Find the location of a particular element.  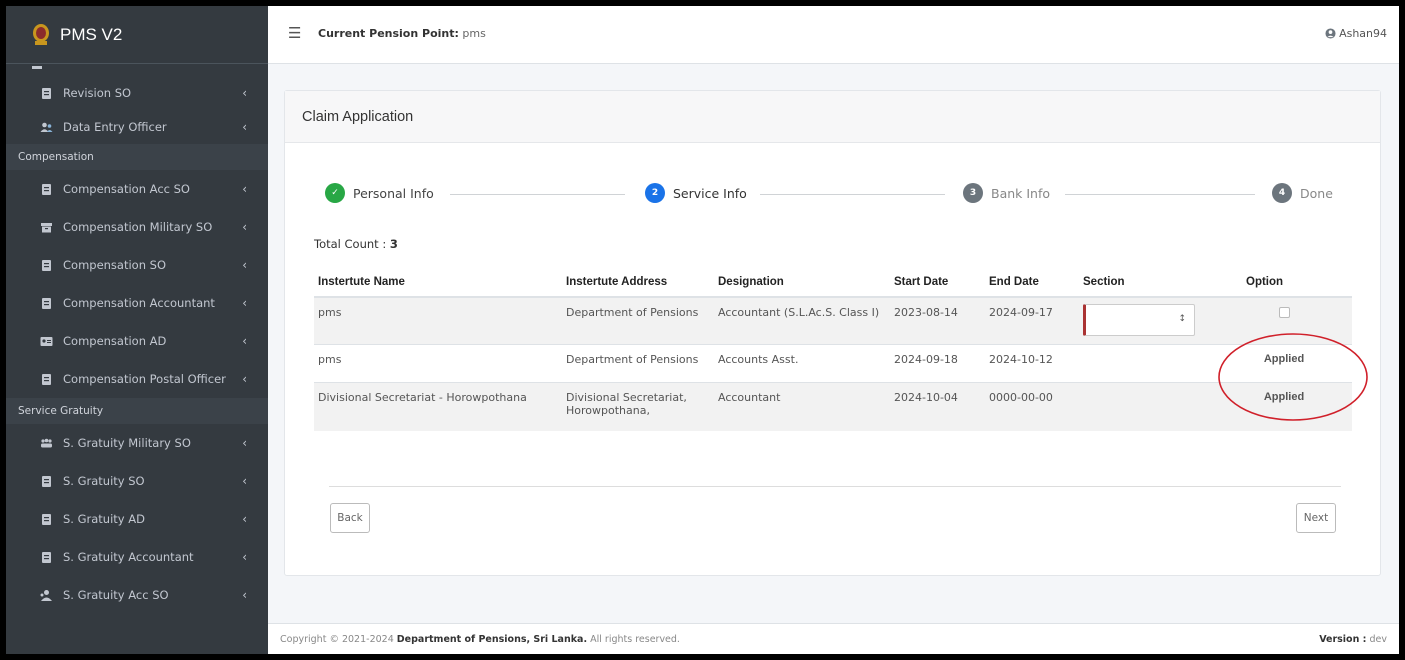

col-designation: Designation is located at coordinates (802, 282).